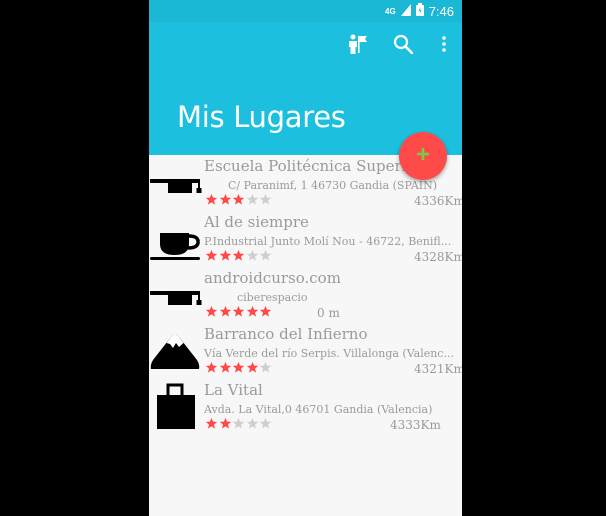  I want to click on search-button, so click(403, 46).